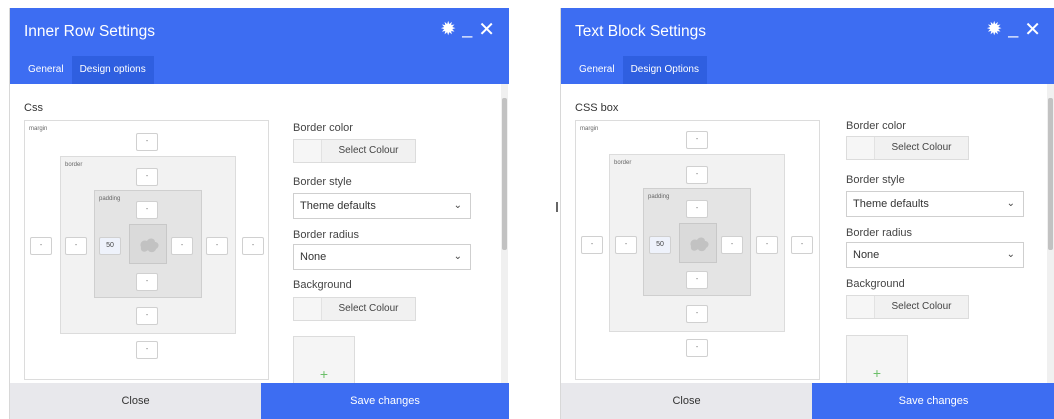  Describe the element at coordinates (33, 108) in the screenshot. I see `css-section-label: Css` at that location.